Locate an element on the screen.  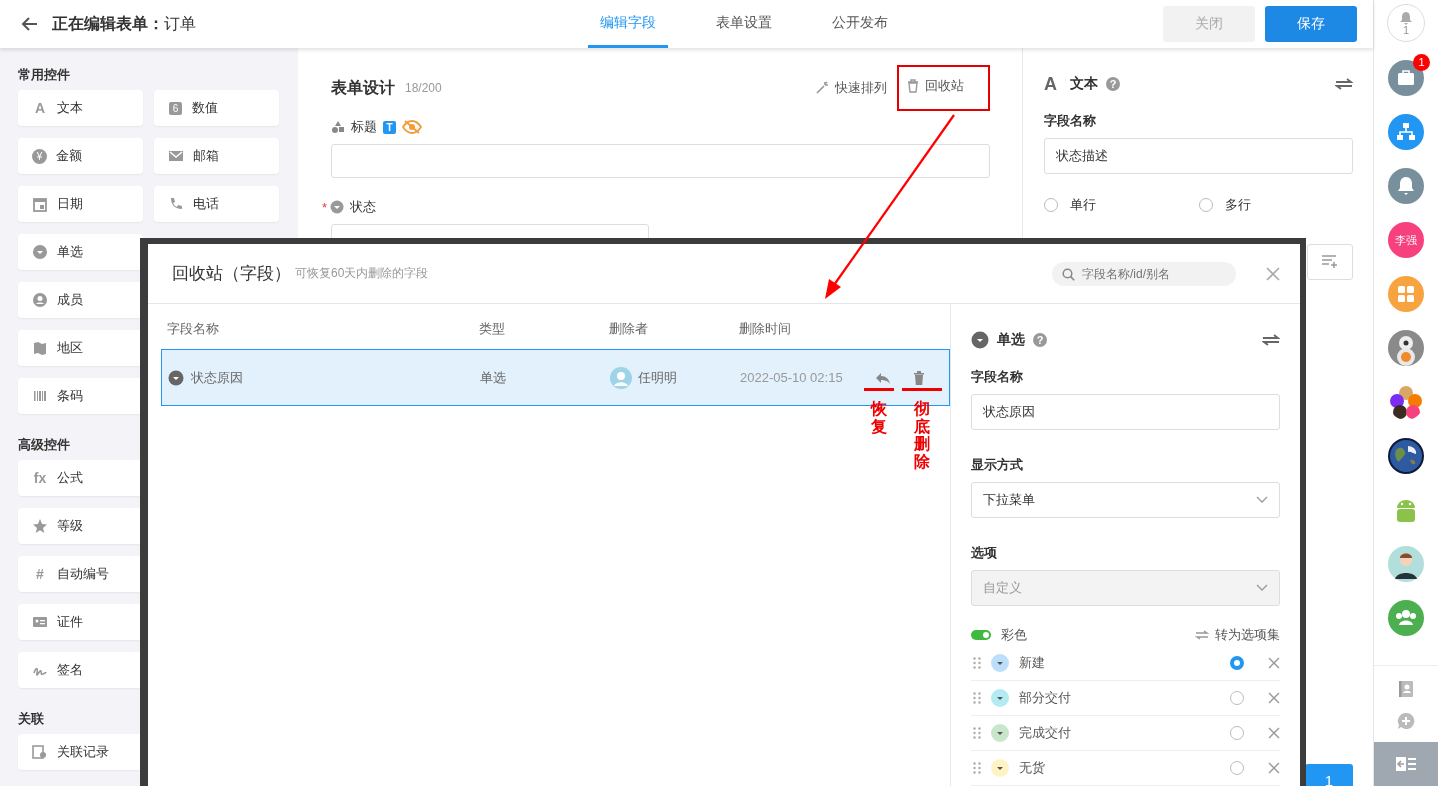
control-icon: A is located at coordinates (40, 108).